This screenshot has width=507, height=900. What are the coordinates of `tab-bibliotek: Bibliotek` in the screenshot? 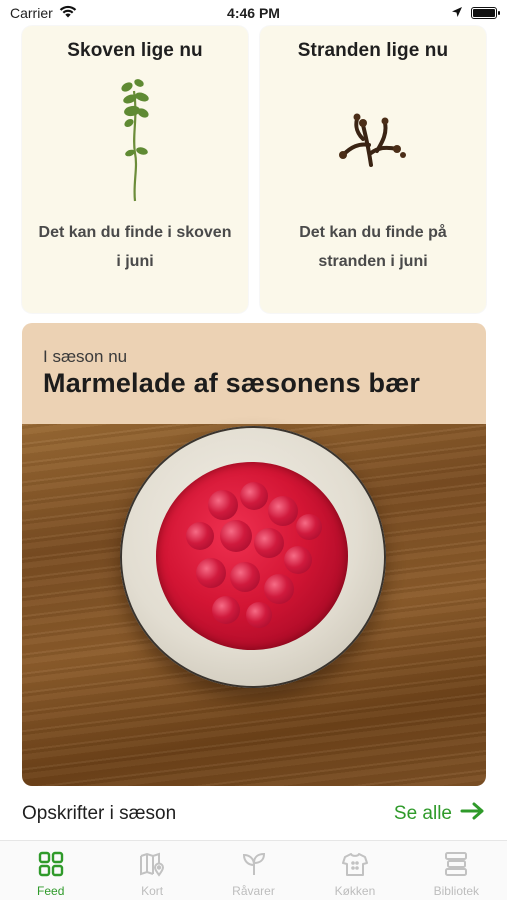 It's located at (456, 870).